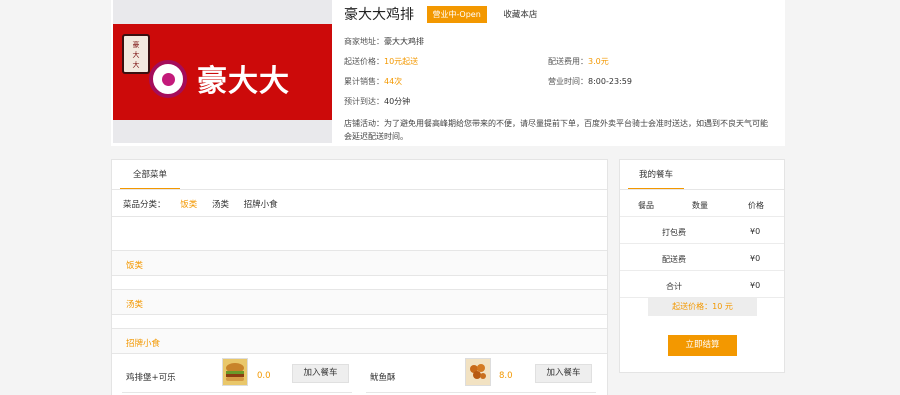 The width and height of the screenshot is (900, 395). What do you see at coordinates (243, 81) in the screenshot?
I see `banner-brand-text: 豪大大` at bounding box center [243, 81].